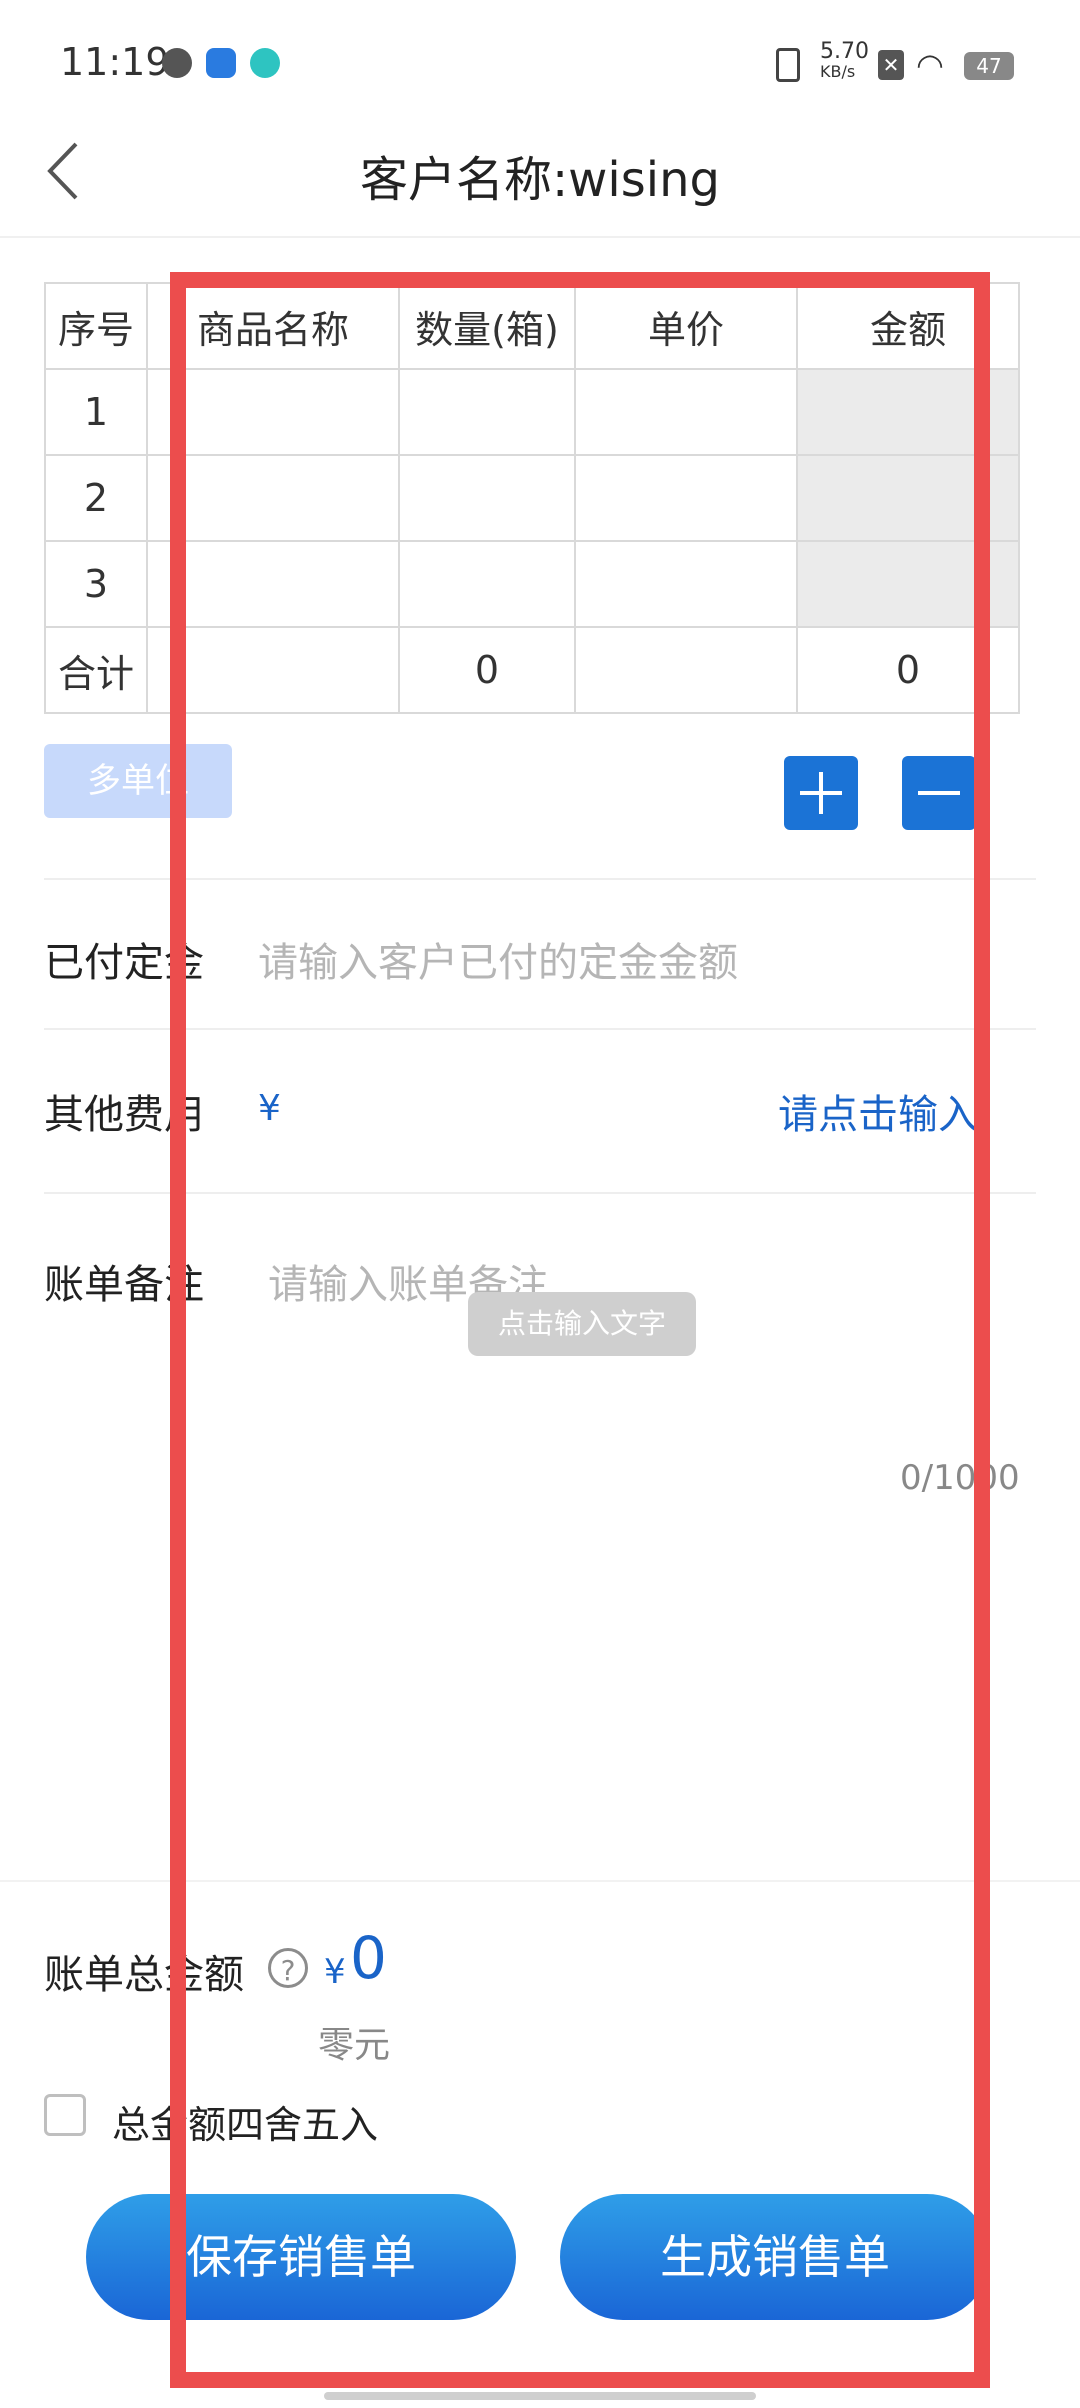  Describe the element at coordinates (124, 1285) in the screenshot. I see `remark-label: 账单备注` at that location.